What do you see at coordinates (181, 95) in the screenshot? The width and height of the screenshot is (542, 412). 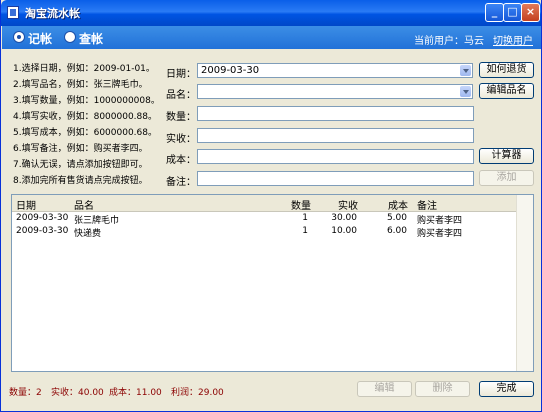 I see `name-label: 品名：` at bounding box center [181, 95].